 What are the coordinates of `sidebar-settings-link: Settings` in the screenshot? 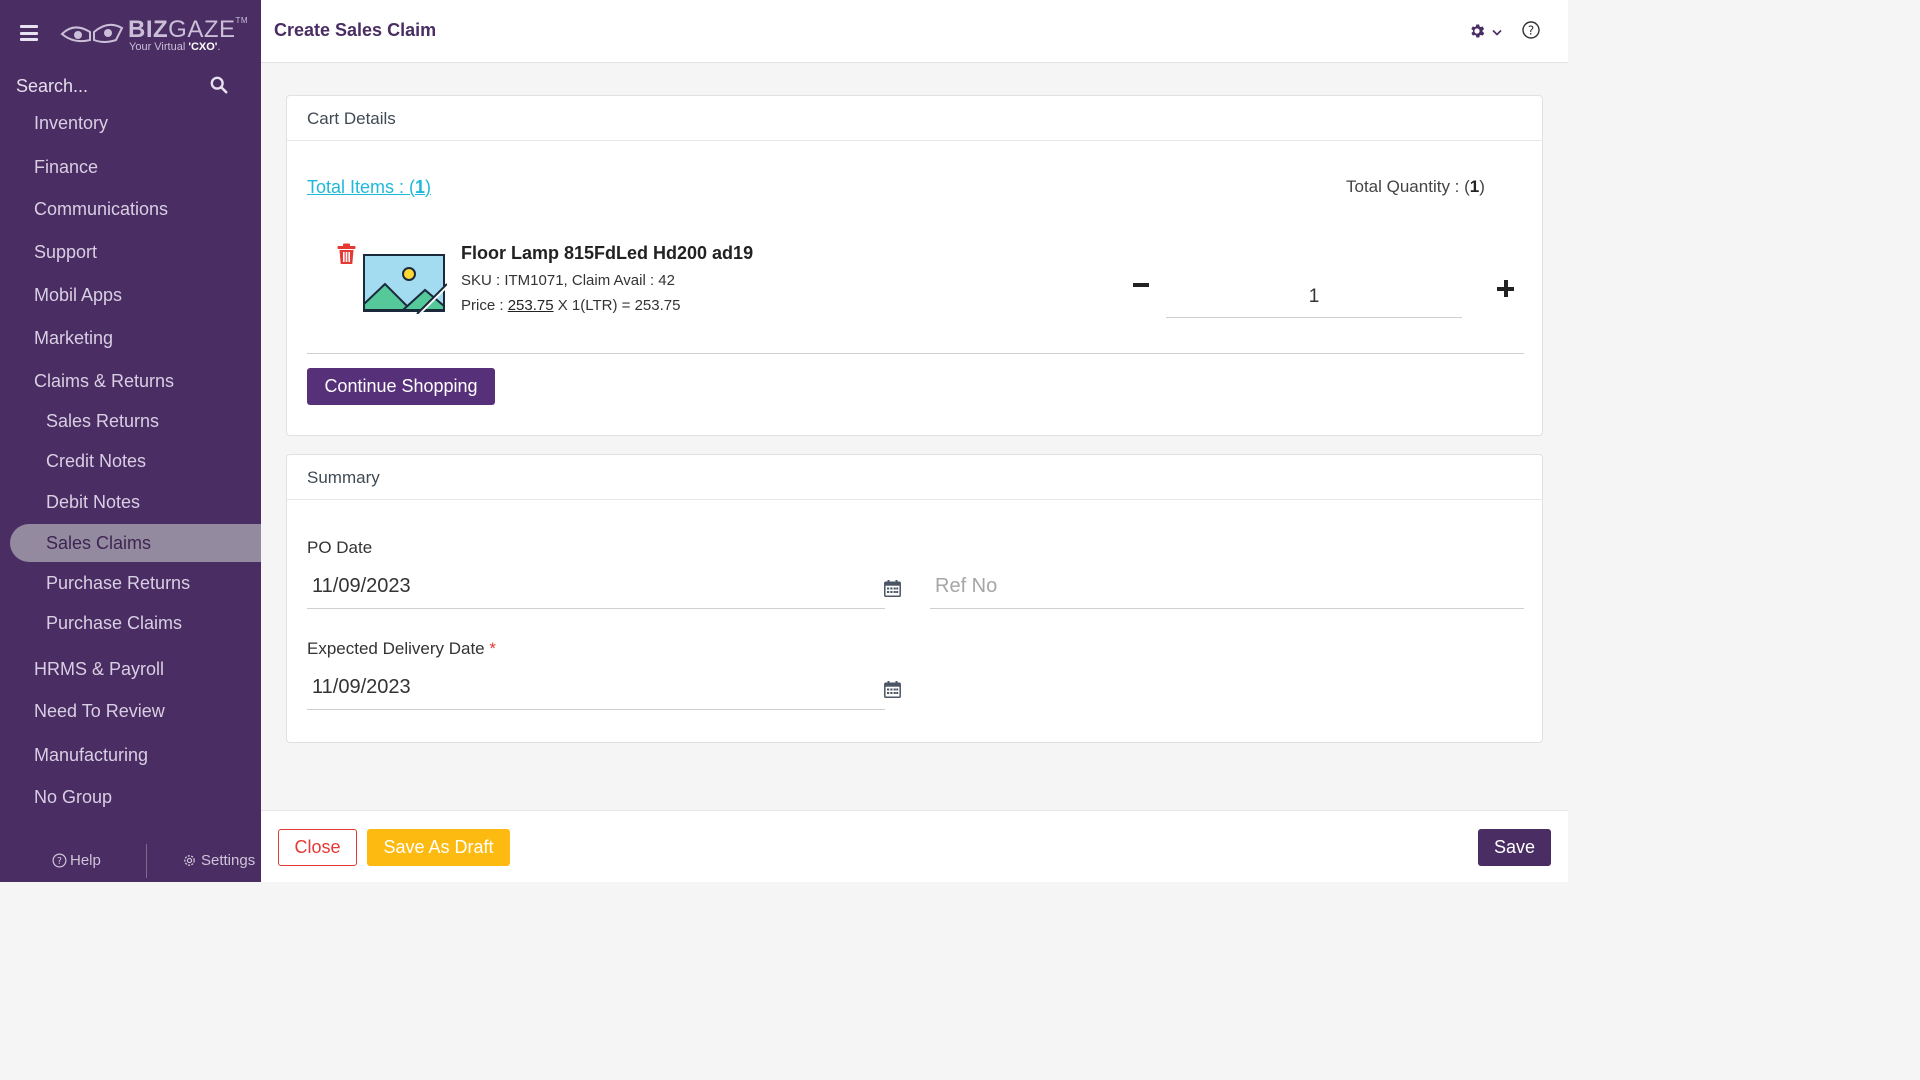 It's located at (218, 860).